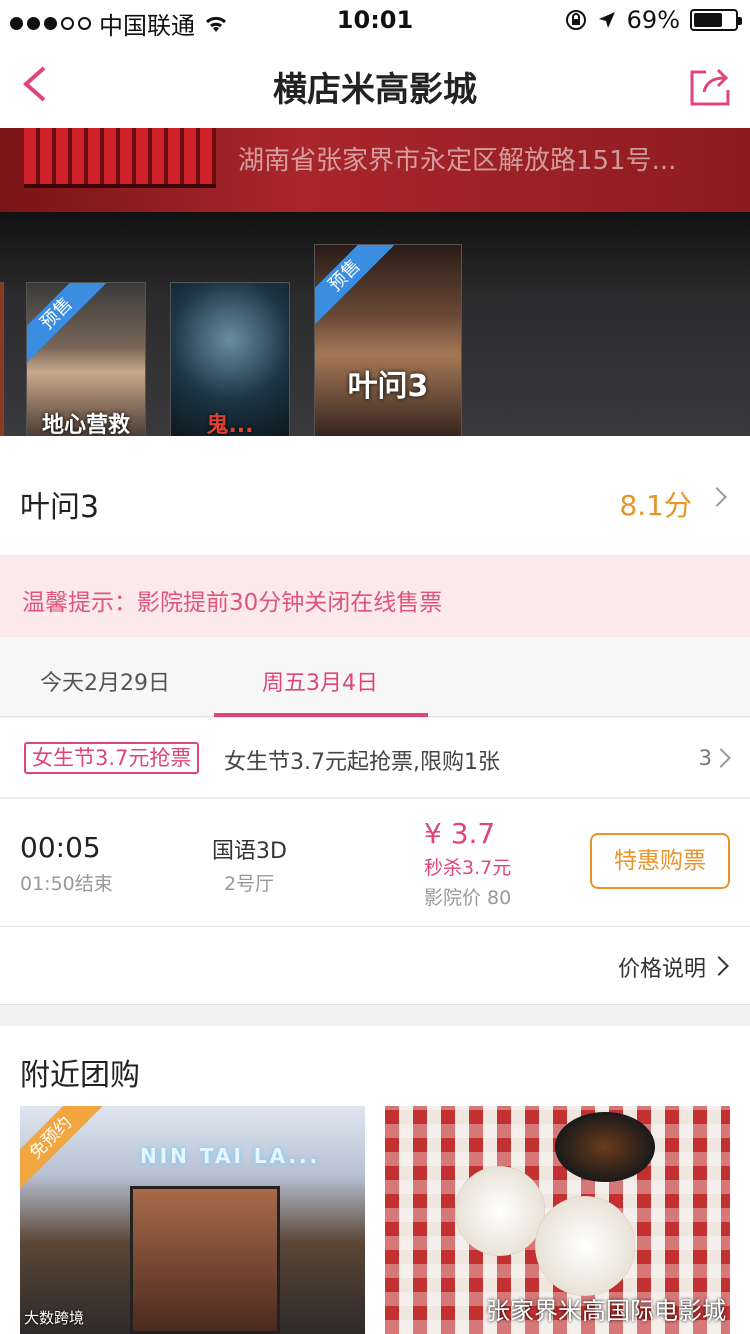 This screenshot has height=1334, width=750. I want to click on poster-title: 叶问3, so click(388, 386).